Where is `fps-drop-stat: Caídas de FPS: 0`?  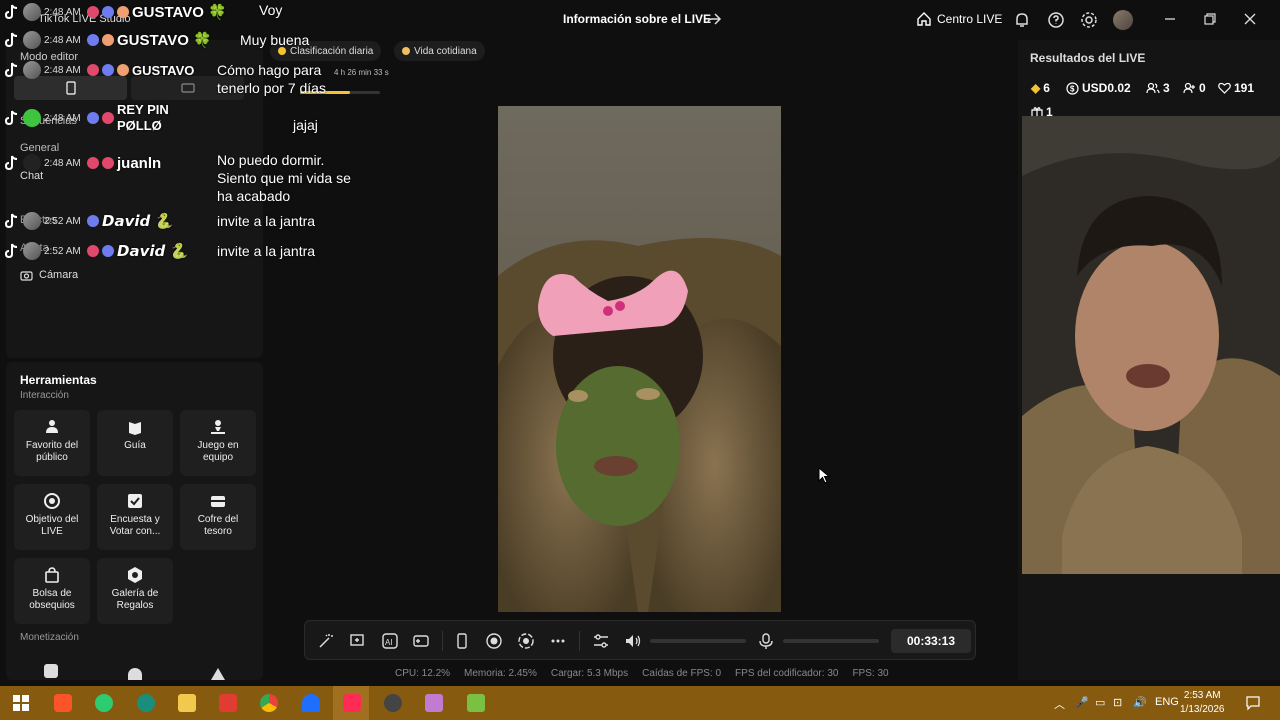
fps-drop-stat: Caídas de FPS: 0 is located at coordinates (682, 673).